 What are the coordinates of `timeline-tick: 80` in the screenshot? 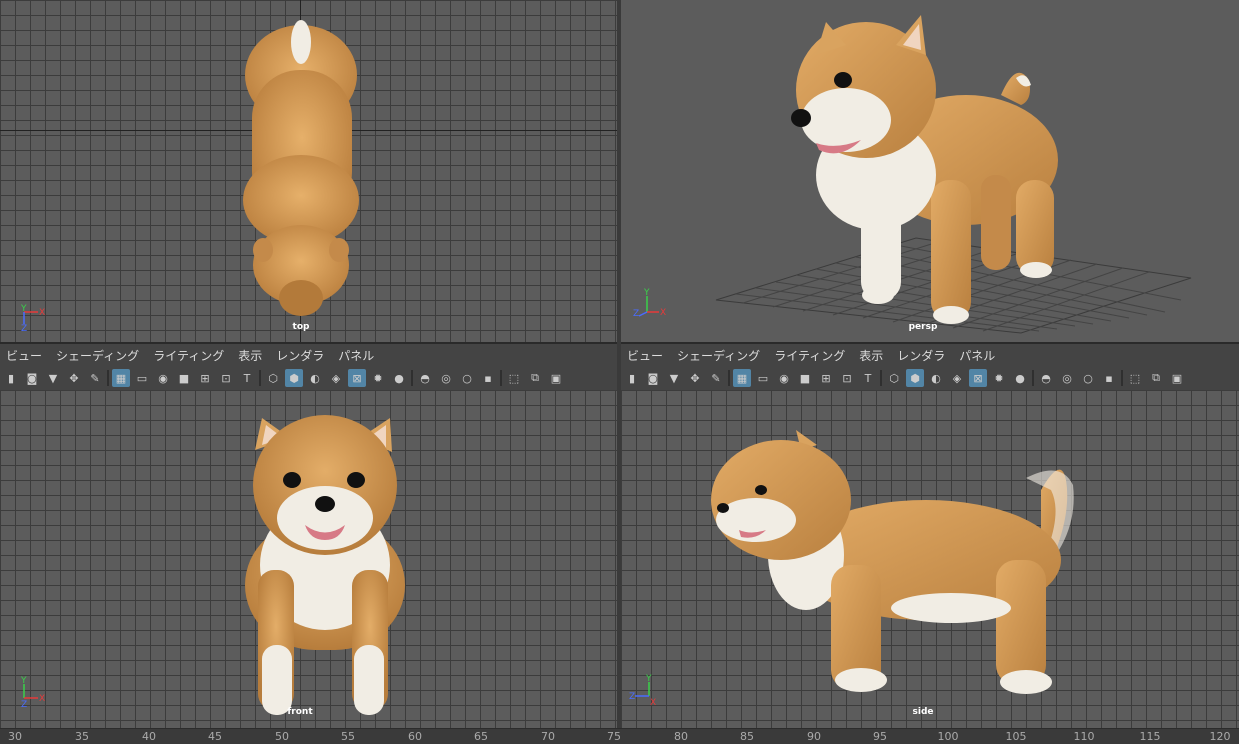 It's located at (681, 736).